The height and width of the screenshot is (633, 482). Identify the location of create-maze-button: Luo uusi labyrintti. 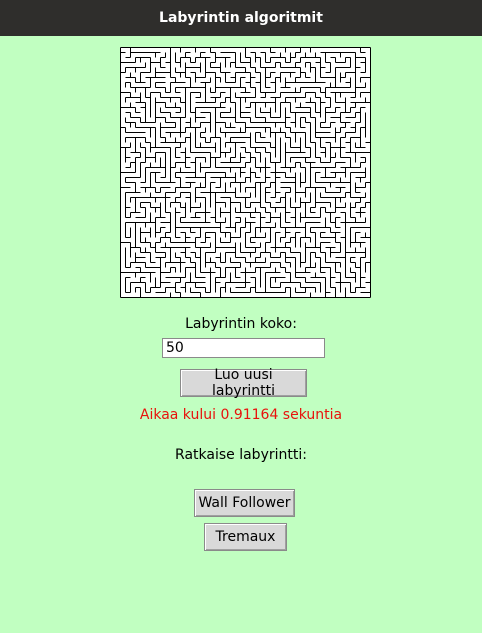
(243, 383).